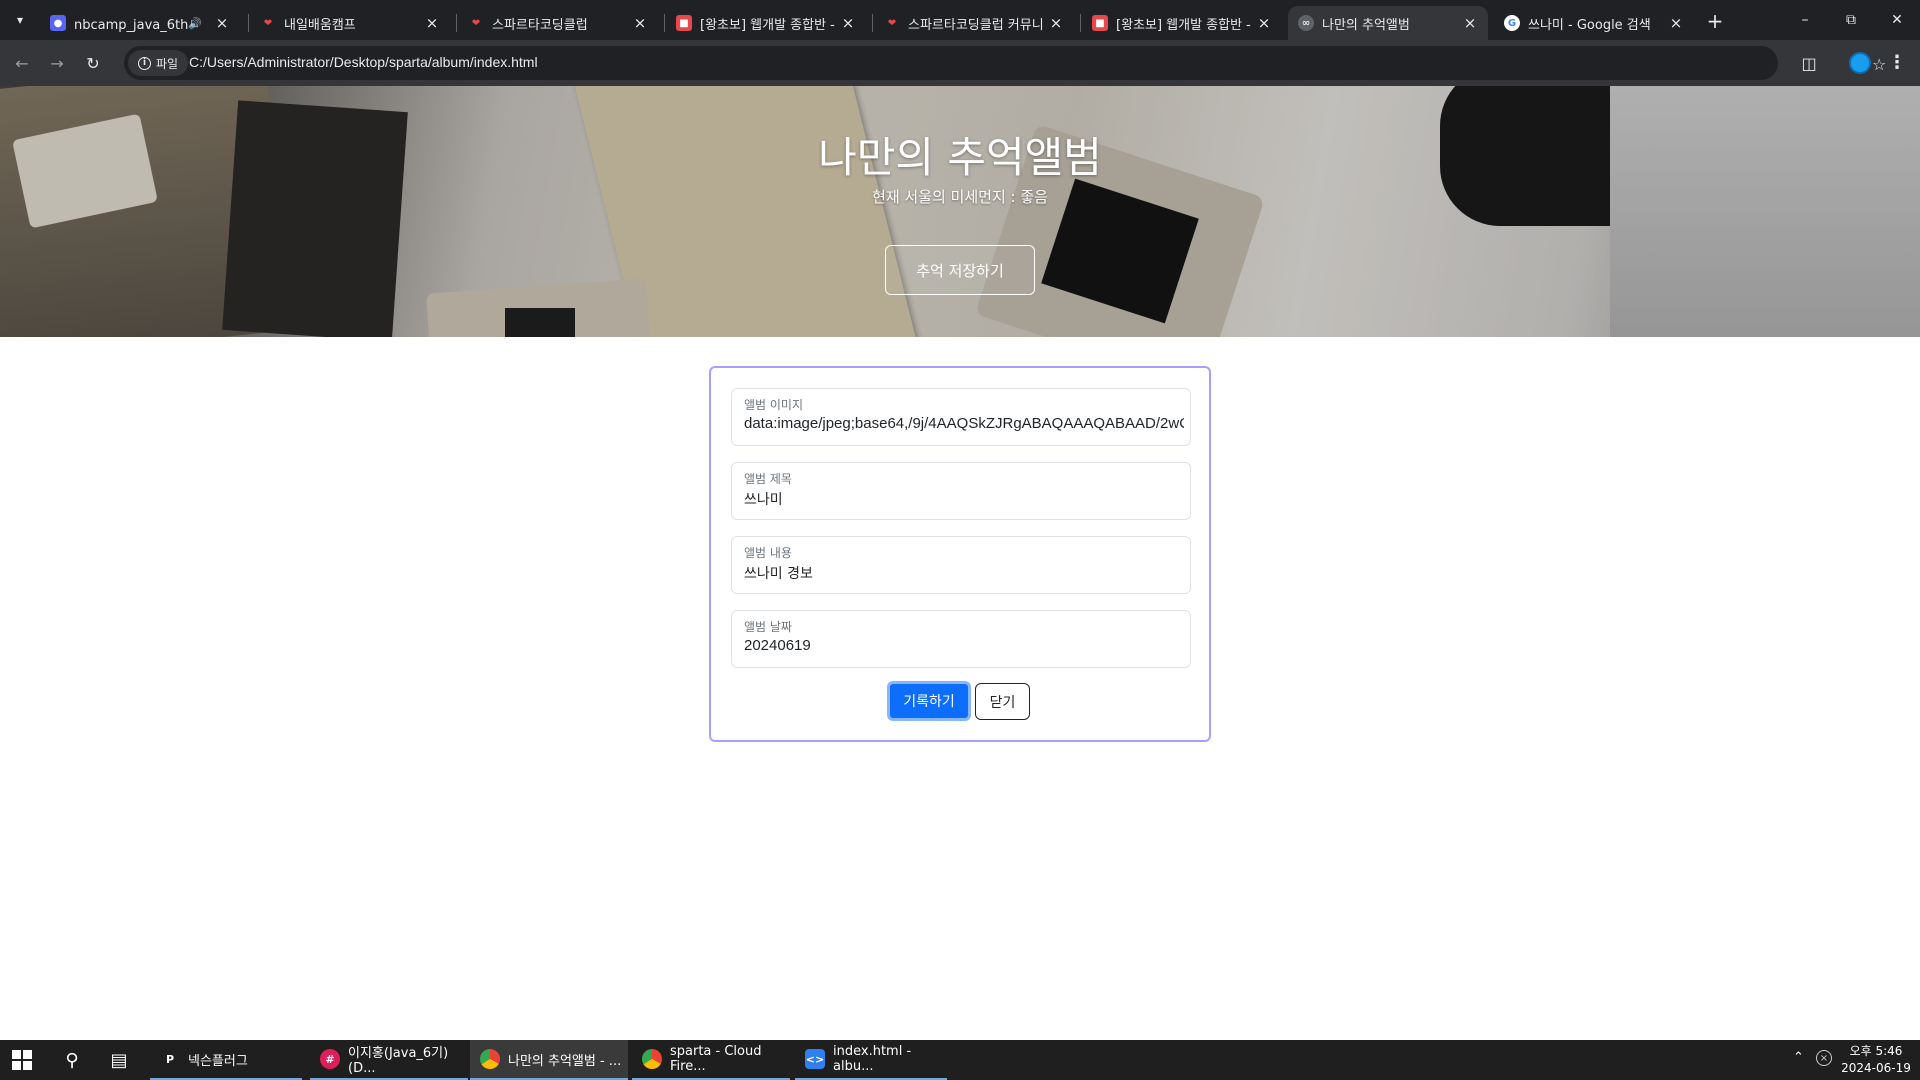 The height and width of the screenshot is (1080, 1920). Describe the element at coordinates (960, 197) in the screenshot. I see `dust-status-text: 현재 서울의 미세먼지 : 좋음` at that location.